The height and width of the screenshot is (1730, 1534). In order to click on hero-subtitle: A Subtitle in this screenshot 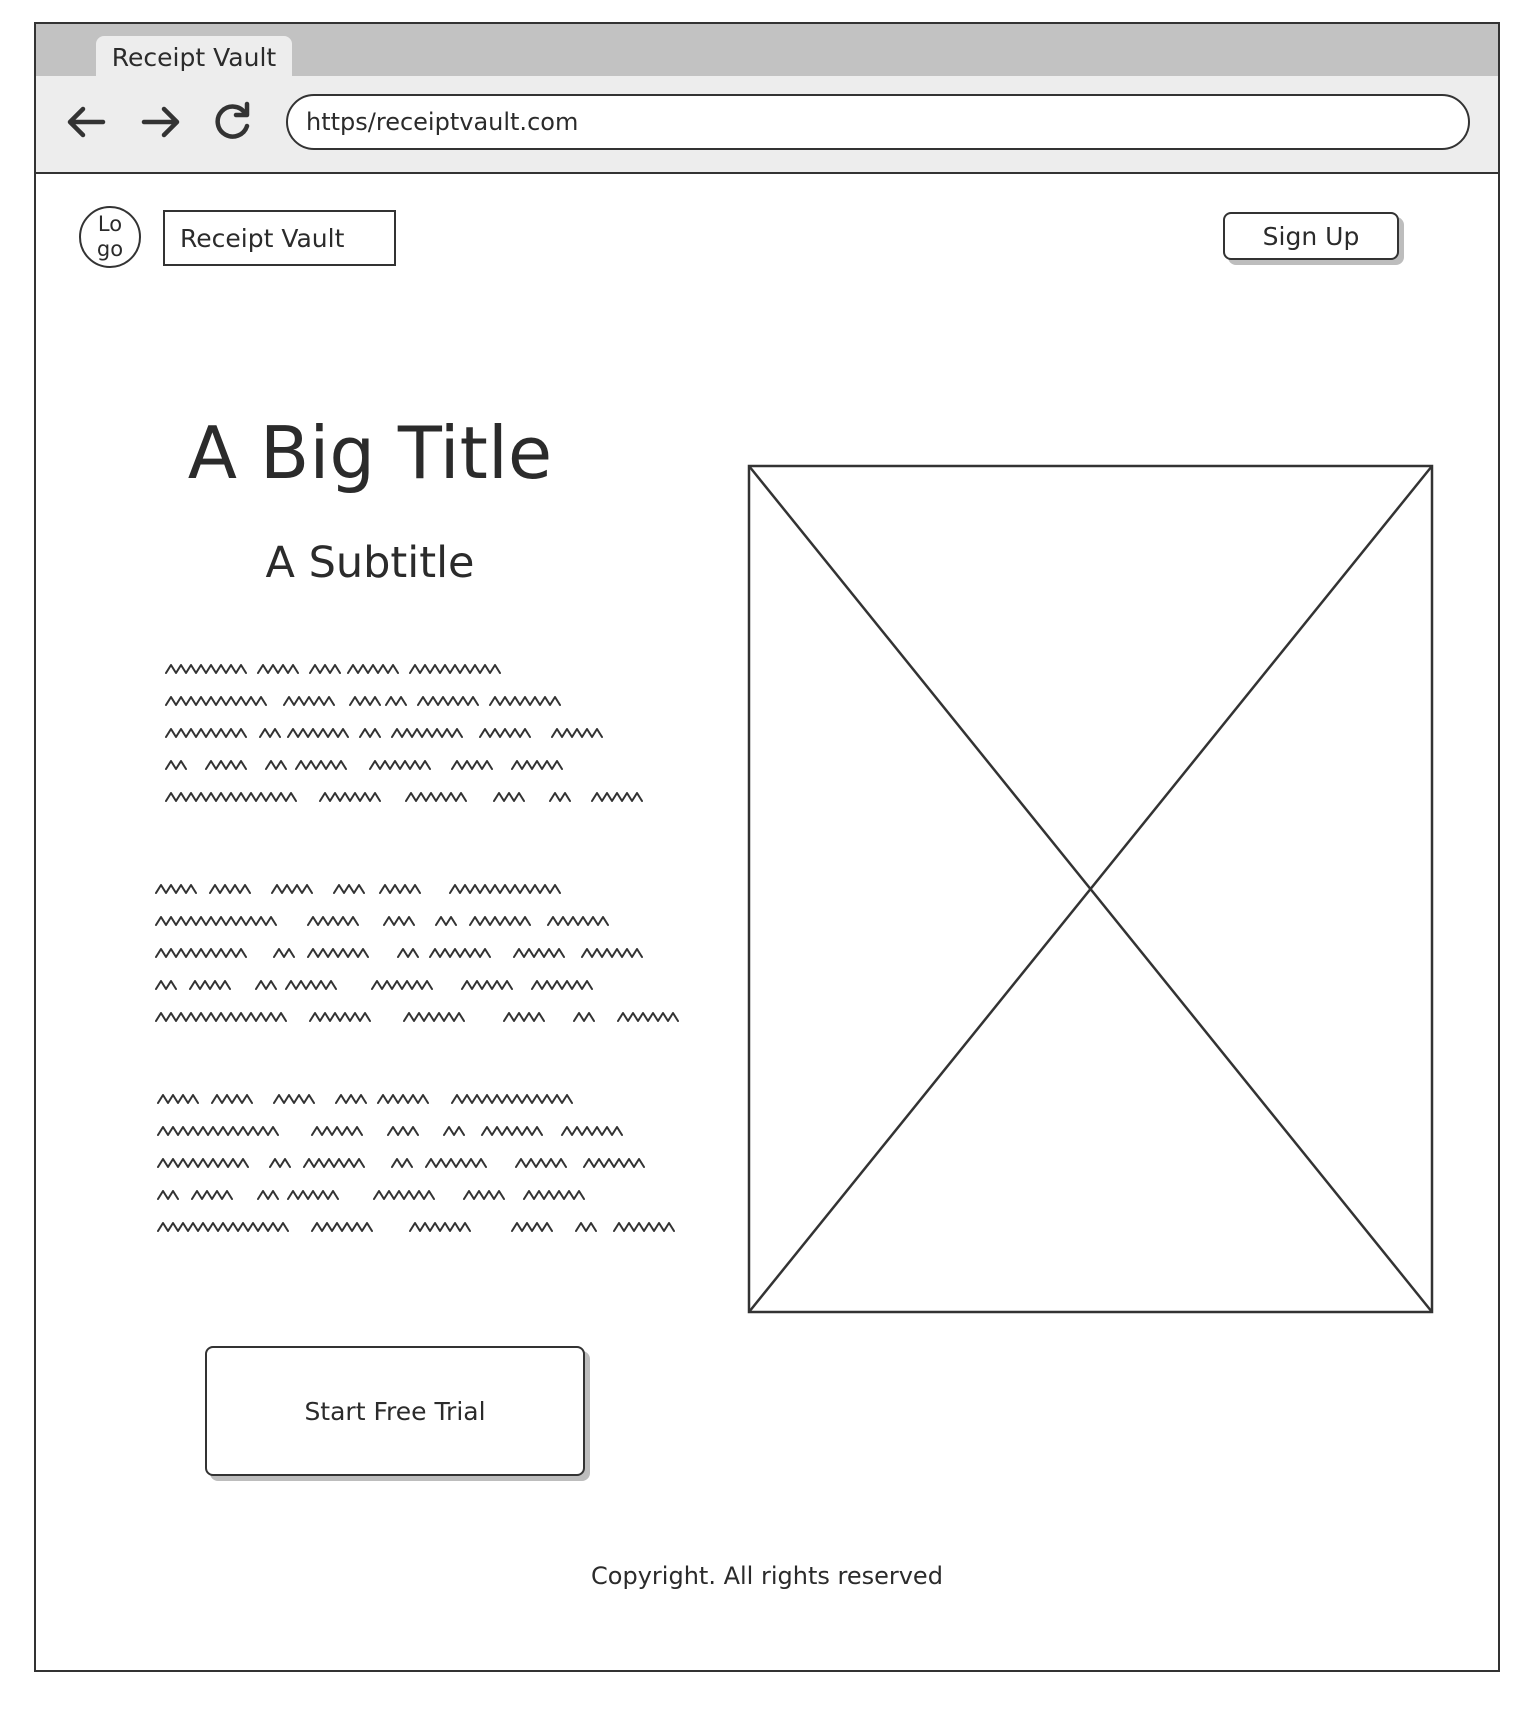, I will do `click(370, 563)`.